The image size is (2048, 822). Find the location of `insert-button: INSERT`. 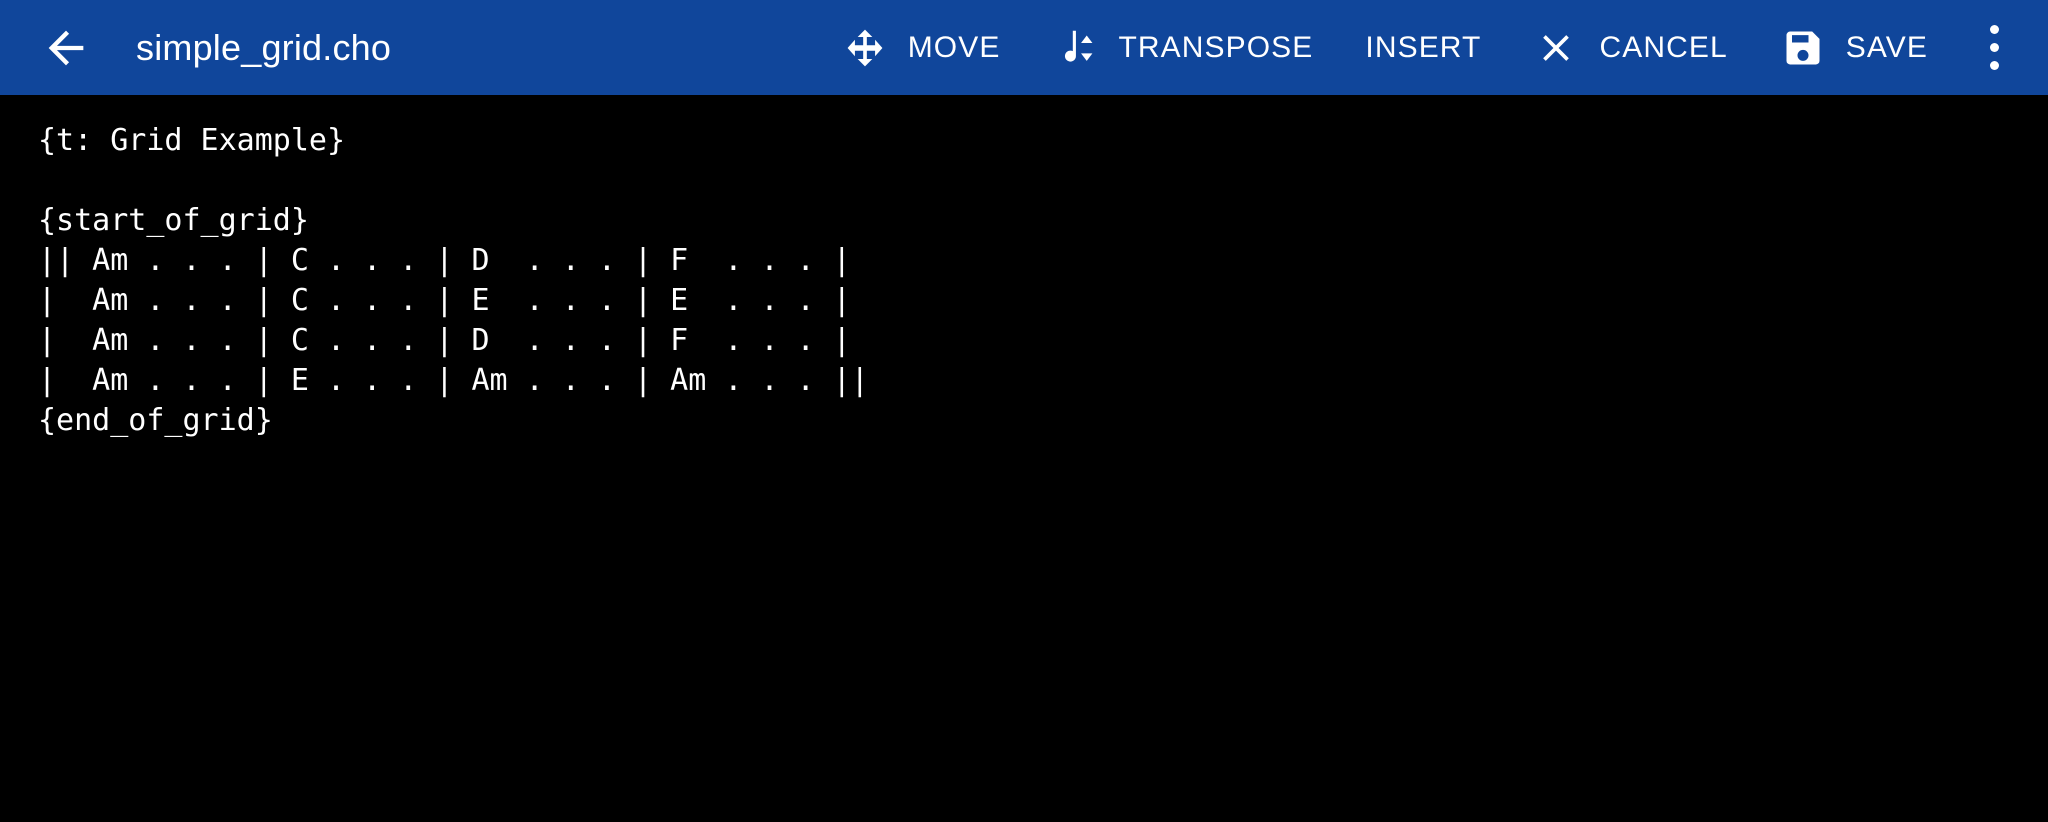

insert-button: INSERT is located at coordinates (1423, 47).